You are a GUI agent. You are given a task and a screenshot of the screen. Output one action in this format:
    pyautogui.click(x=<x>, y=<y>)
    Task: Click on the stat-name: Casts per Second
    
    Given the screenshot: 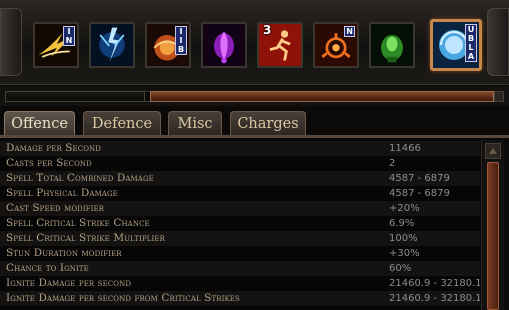 What is the action you would take?
    pyautogui.click(x=49, y=163)
    